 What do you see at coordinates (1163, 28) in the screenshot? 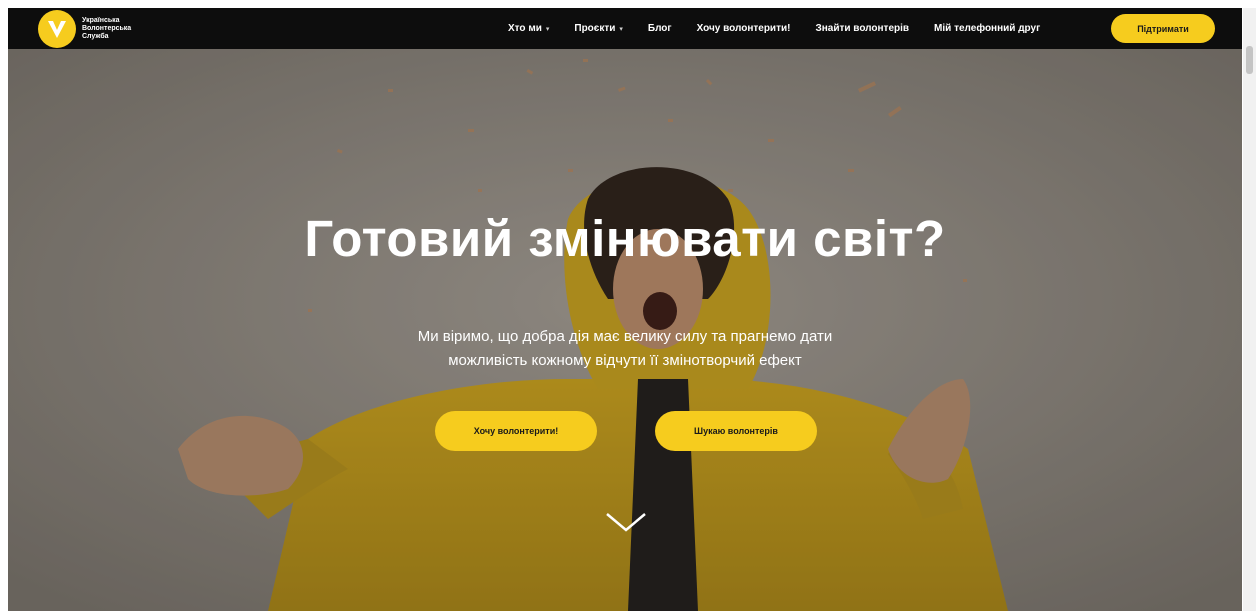
I see `support-button: Підтримати` at bounding box center [1163, 28].